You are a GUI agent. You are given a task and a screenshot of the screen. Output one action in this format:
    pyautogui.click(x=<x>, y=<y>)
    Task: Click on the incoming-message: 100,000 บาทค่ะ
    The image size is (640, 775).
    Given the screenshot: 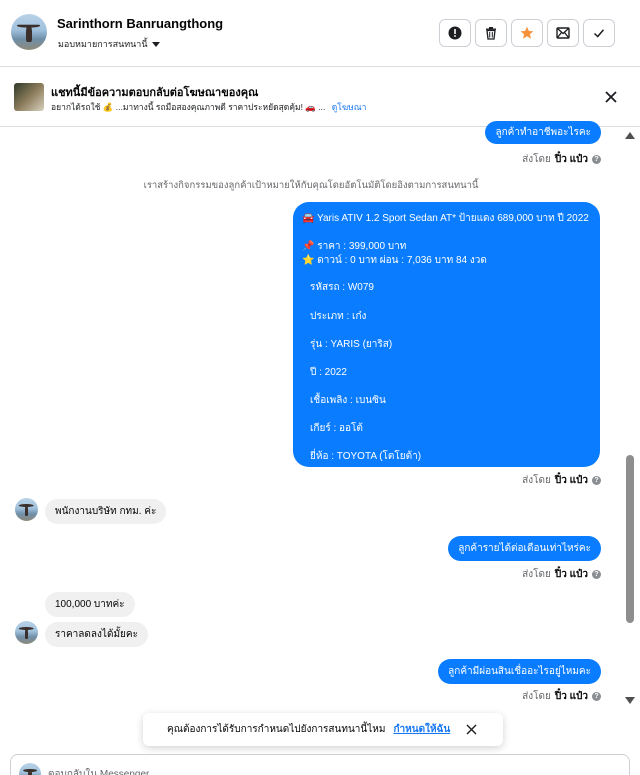 What is the action you would take?
    pyautogui.click(x=90, y=604)
    